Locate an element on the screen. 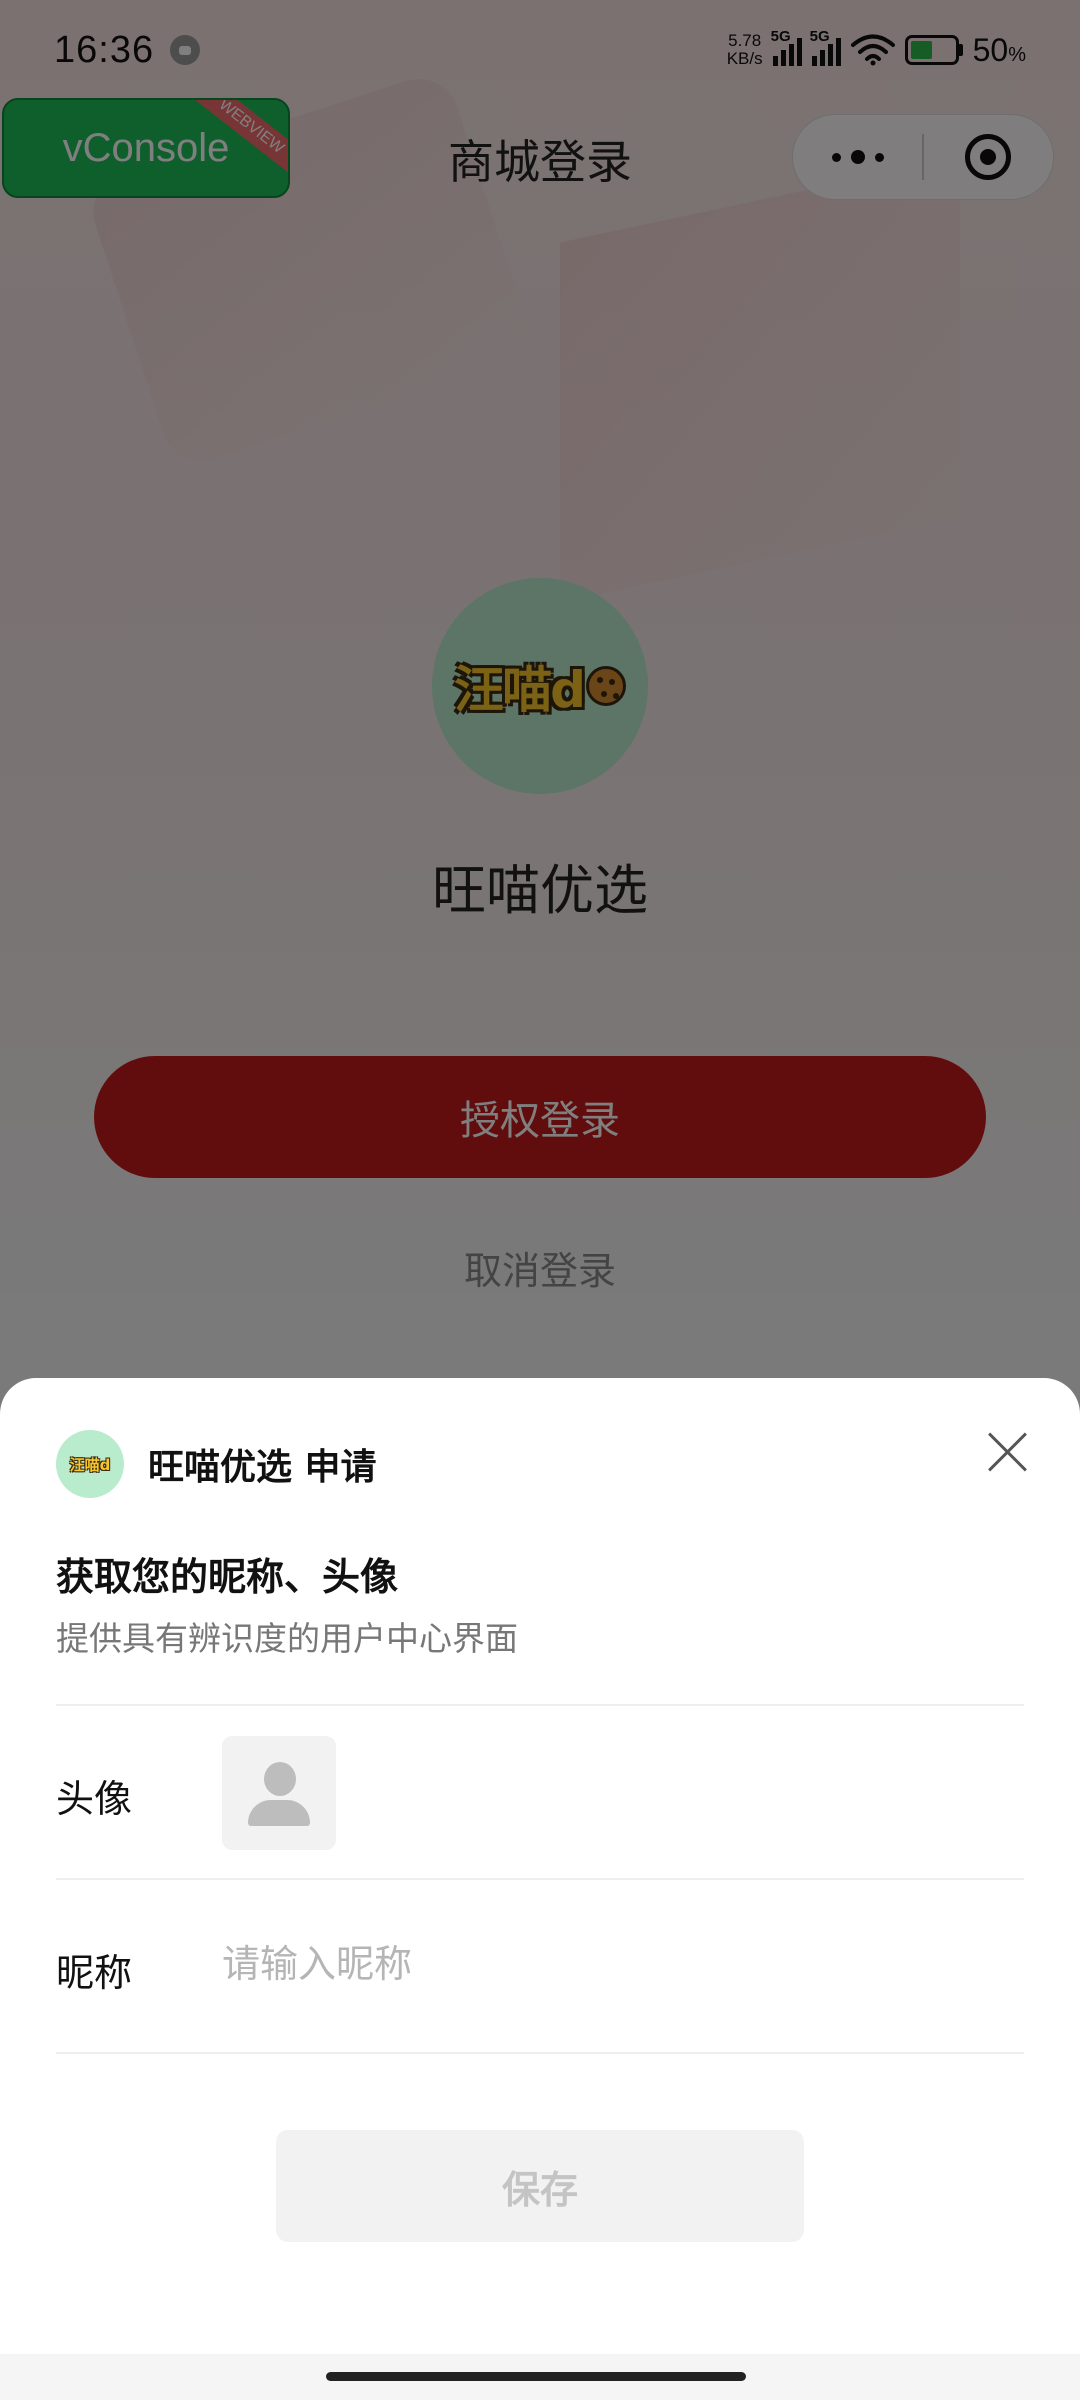 Image resolution: width=1080 pixels, height=2400 pixels. home-indicator is located at coordinates (536, 2376).